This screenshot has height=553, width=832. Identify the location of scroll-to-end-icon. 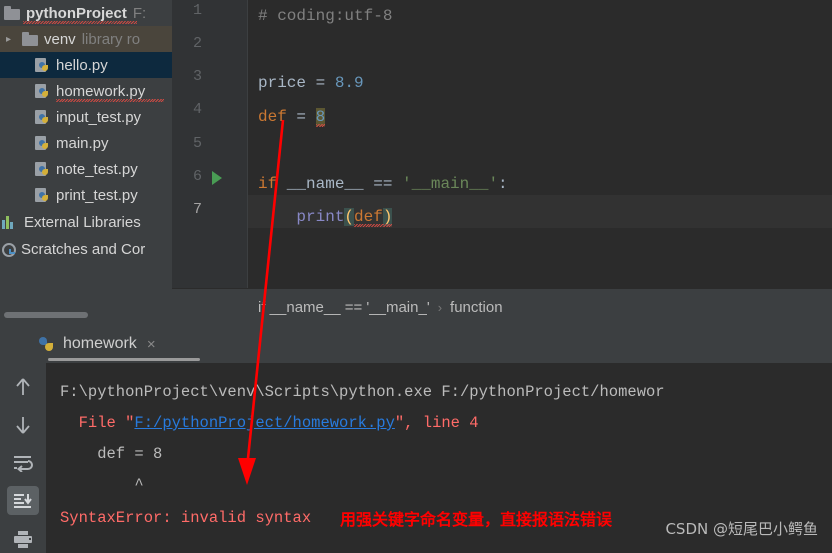
(23, 501).